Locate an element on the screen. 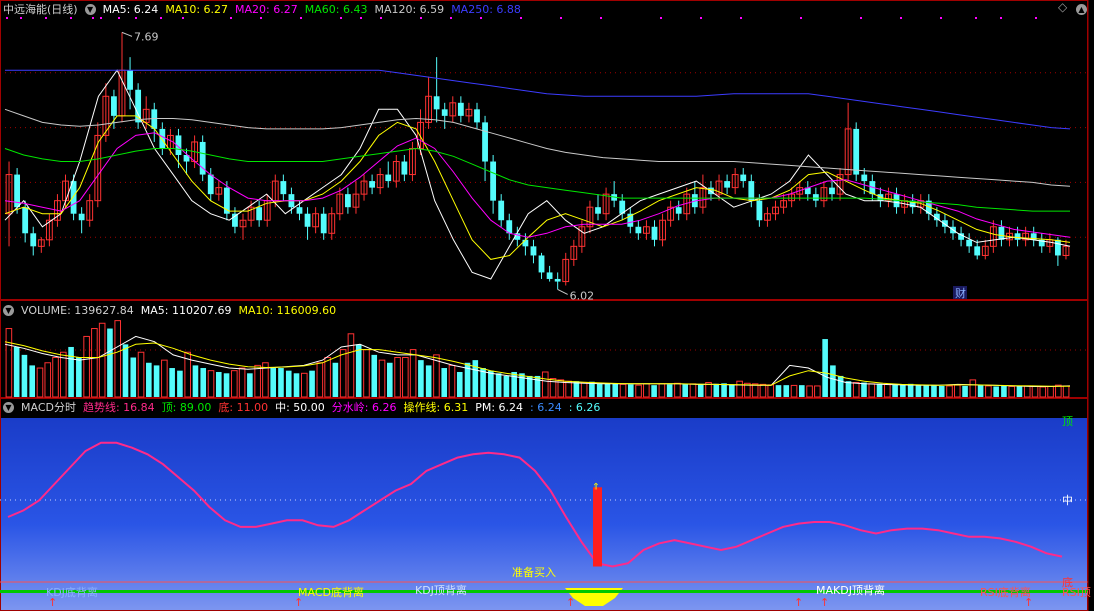 The image size is (1094, 611). high-pointer is located at coordinates (127, 34).